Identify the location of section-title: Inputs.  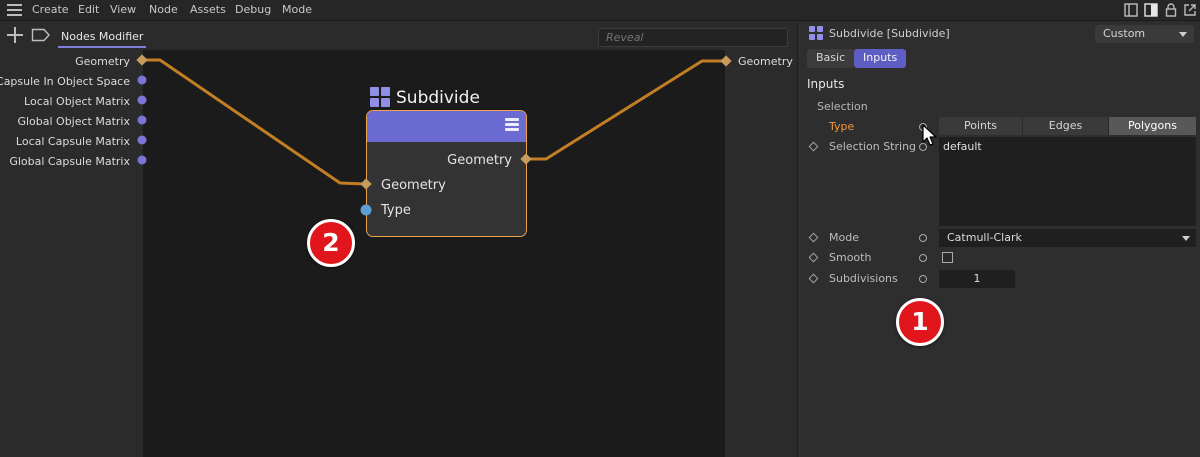
(826, 84).